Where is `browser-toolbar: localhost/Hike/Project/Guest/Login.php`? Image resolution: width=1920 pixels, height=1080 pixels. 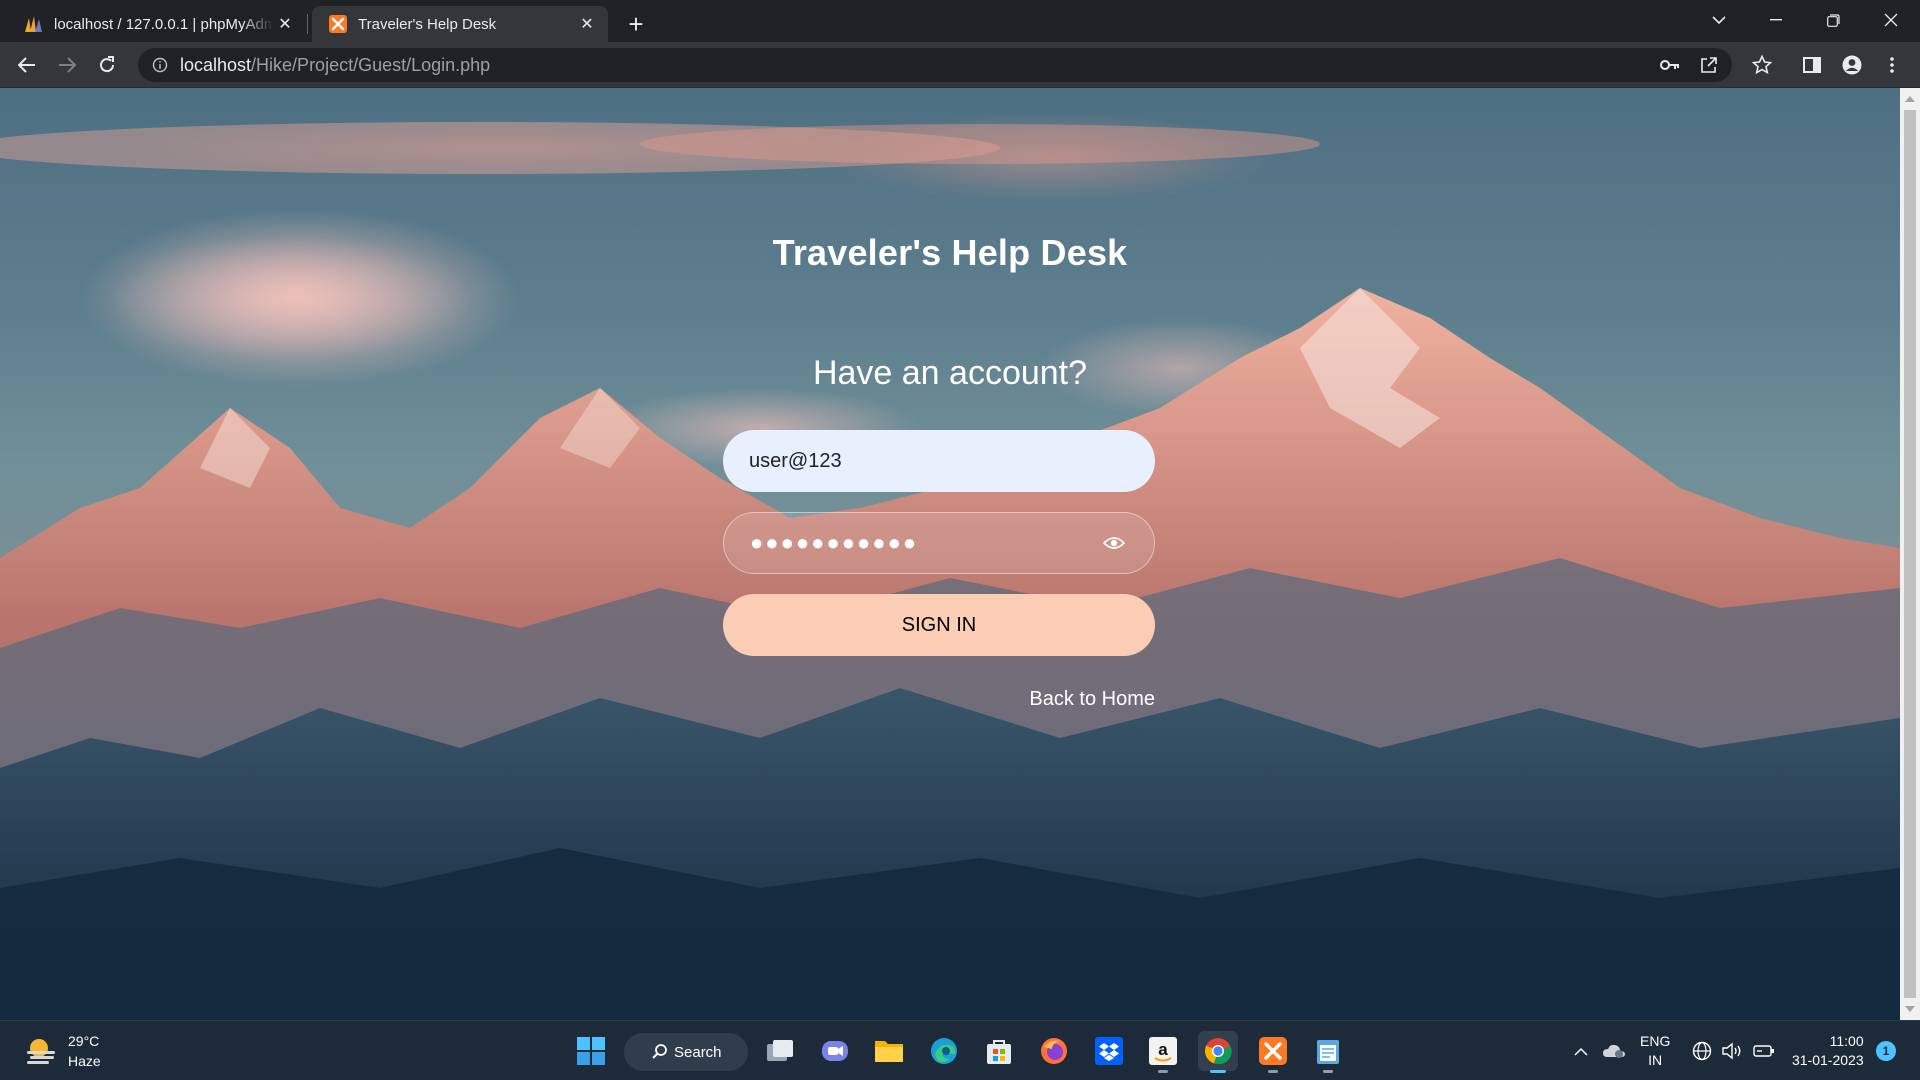
browser-toolbar: localhost/Hike/Project/Guest/Login.php is located at coordinates (960, 65).